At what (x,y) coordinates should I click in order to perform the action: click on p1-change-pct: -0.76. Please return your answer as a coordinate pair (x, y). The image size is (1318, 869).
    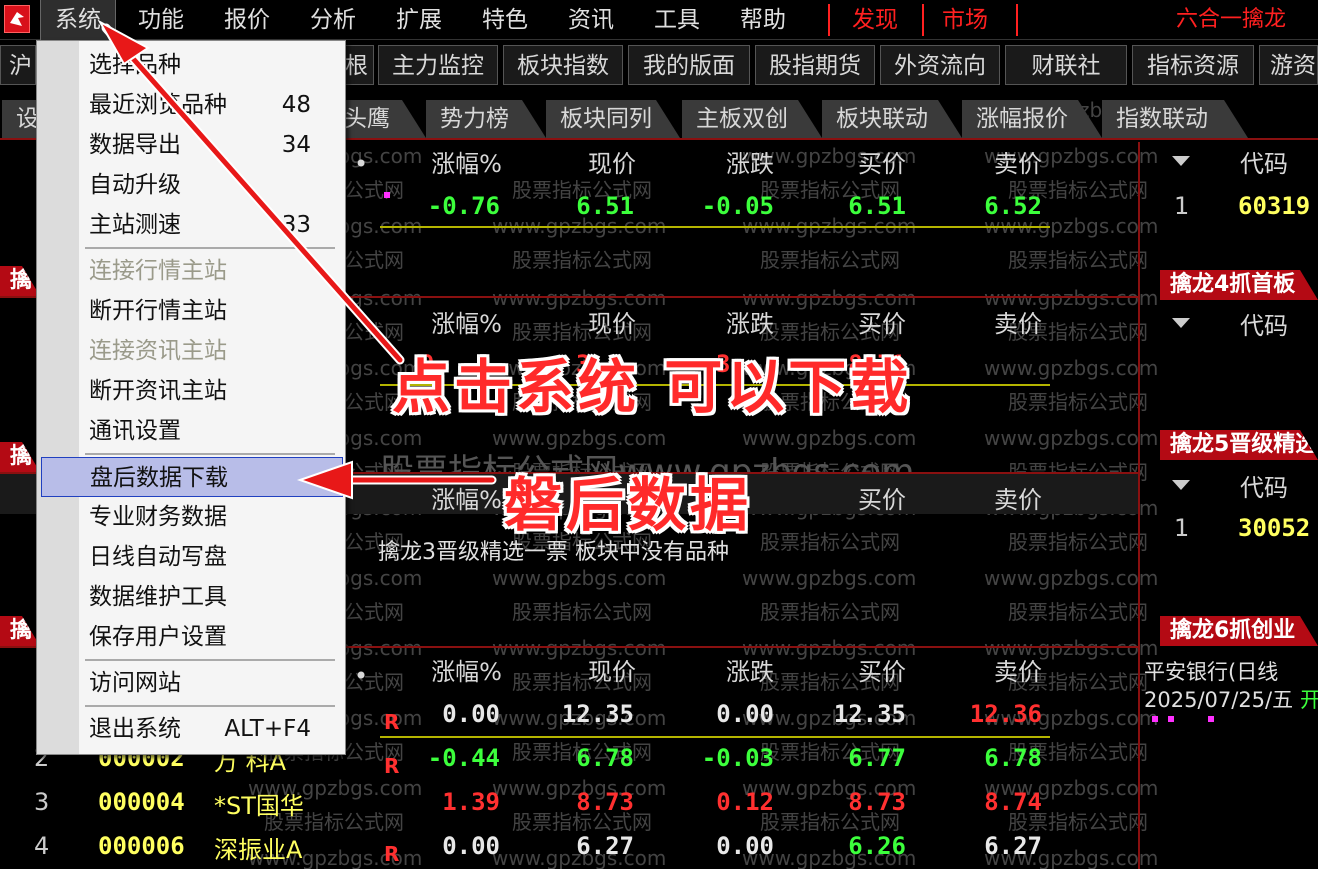
    Looking at the image, I should click on (463, 206).